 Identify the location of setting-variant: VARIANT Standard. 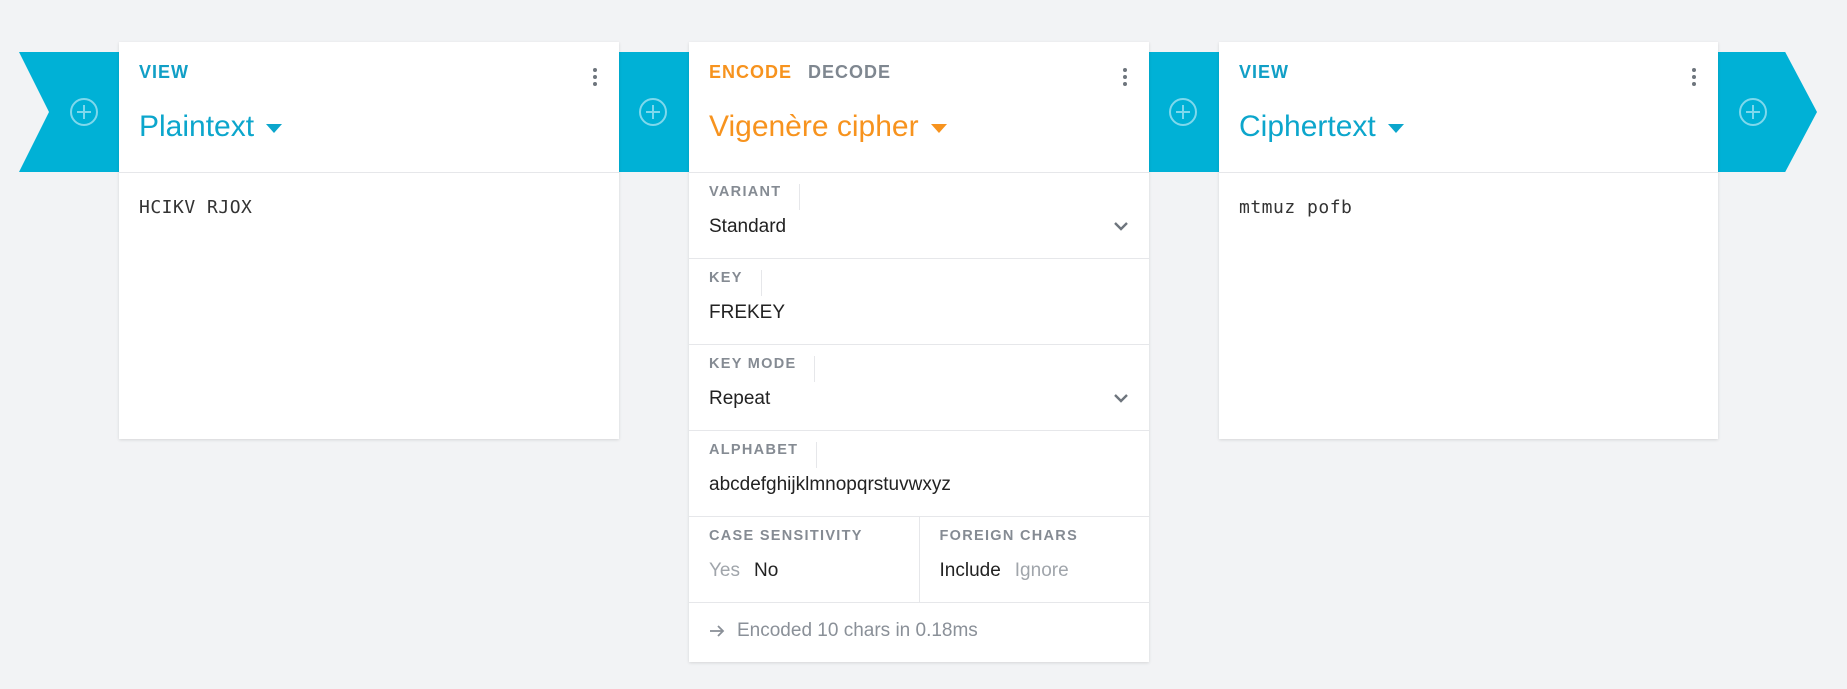
(919, 216).